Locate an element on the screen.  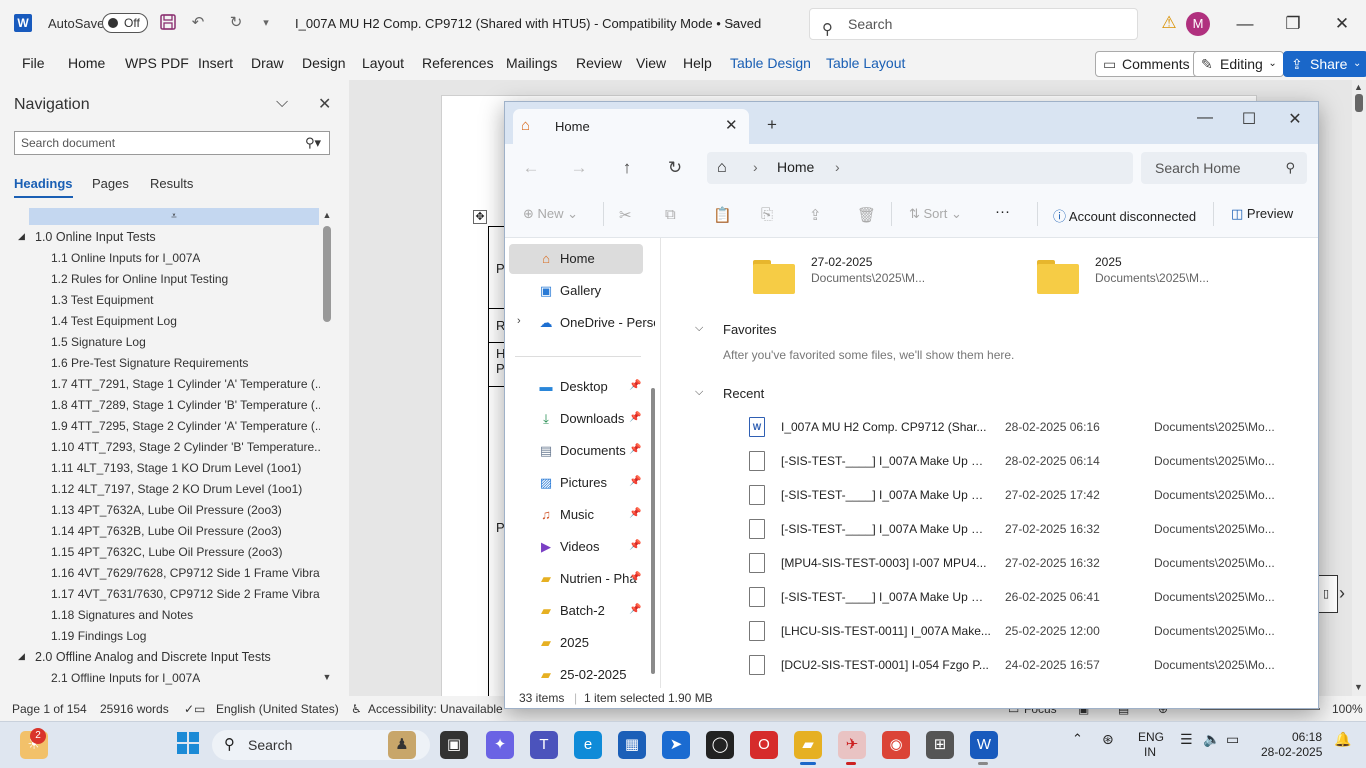
tab-pages: Pages is located at coordinates (110, 183).